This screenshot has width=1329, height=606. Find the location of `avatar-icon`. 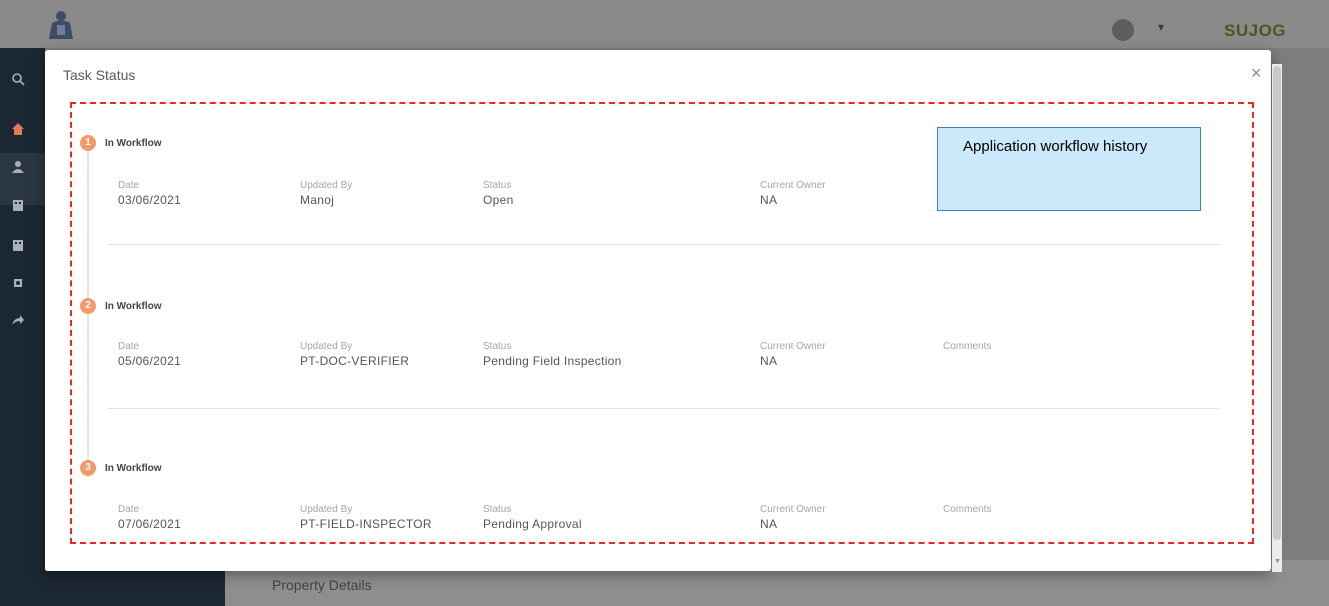

avatar-icon is located at coordinates (1123, 30).